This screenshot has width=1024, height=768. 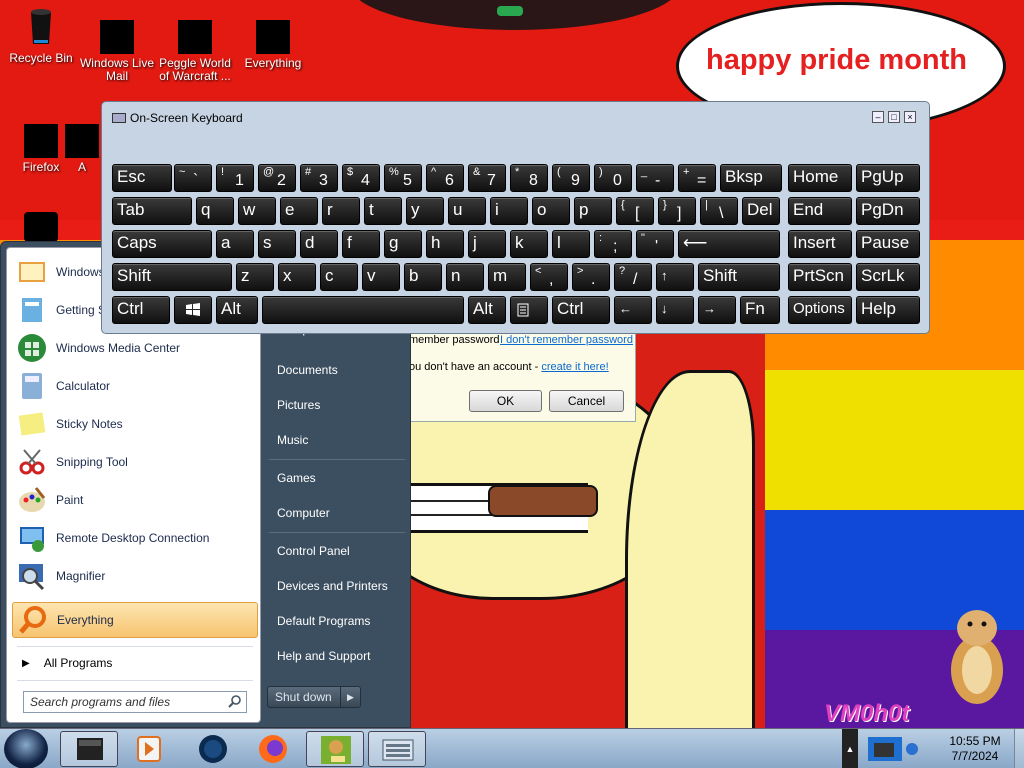 What do you see at coordinates (152, 211) in the screenshot?
I see `key-tab: Tab` at bounding box center [152, 211].